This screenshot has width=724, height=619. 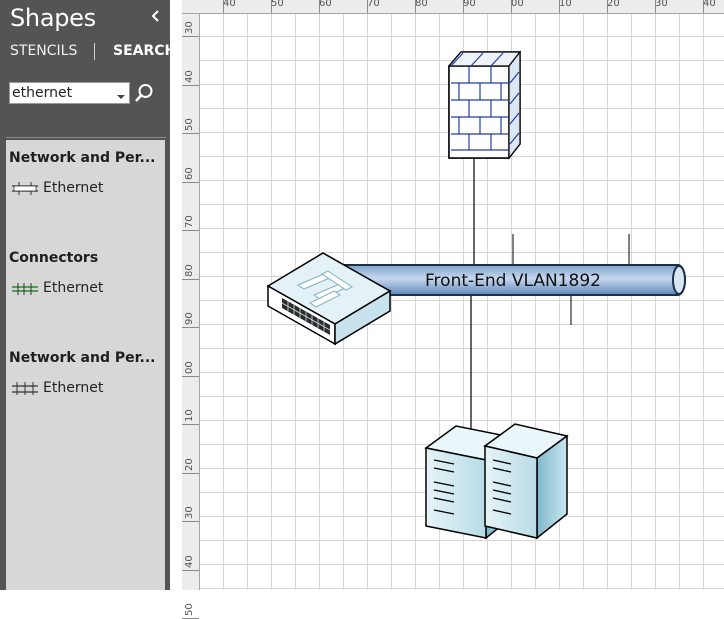 What do you see at coordinates (94, 51) in the screenshot?
I see `tab-divider` at bounding box center [94, 51].